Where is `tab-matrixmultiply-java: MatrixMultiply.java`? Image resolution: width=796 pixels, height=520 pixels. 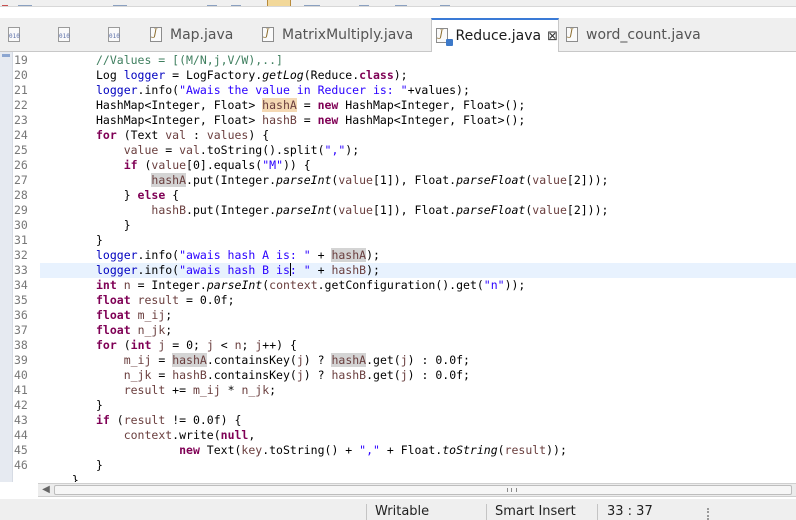
tab-matrixmultiply-java: MatrixMultiply.java is located at coordinates (337, 34).